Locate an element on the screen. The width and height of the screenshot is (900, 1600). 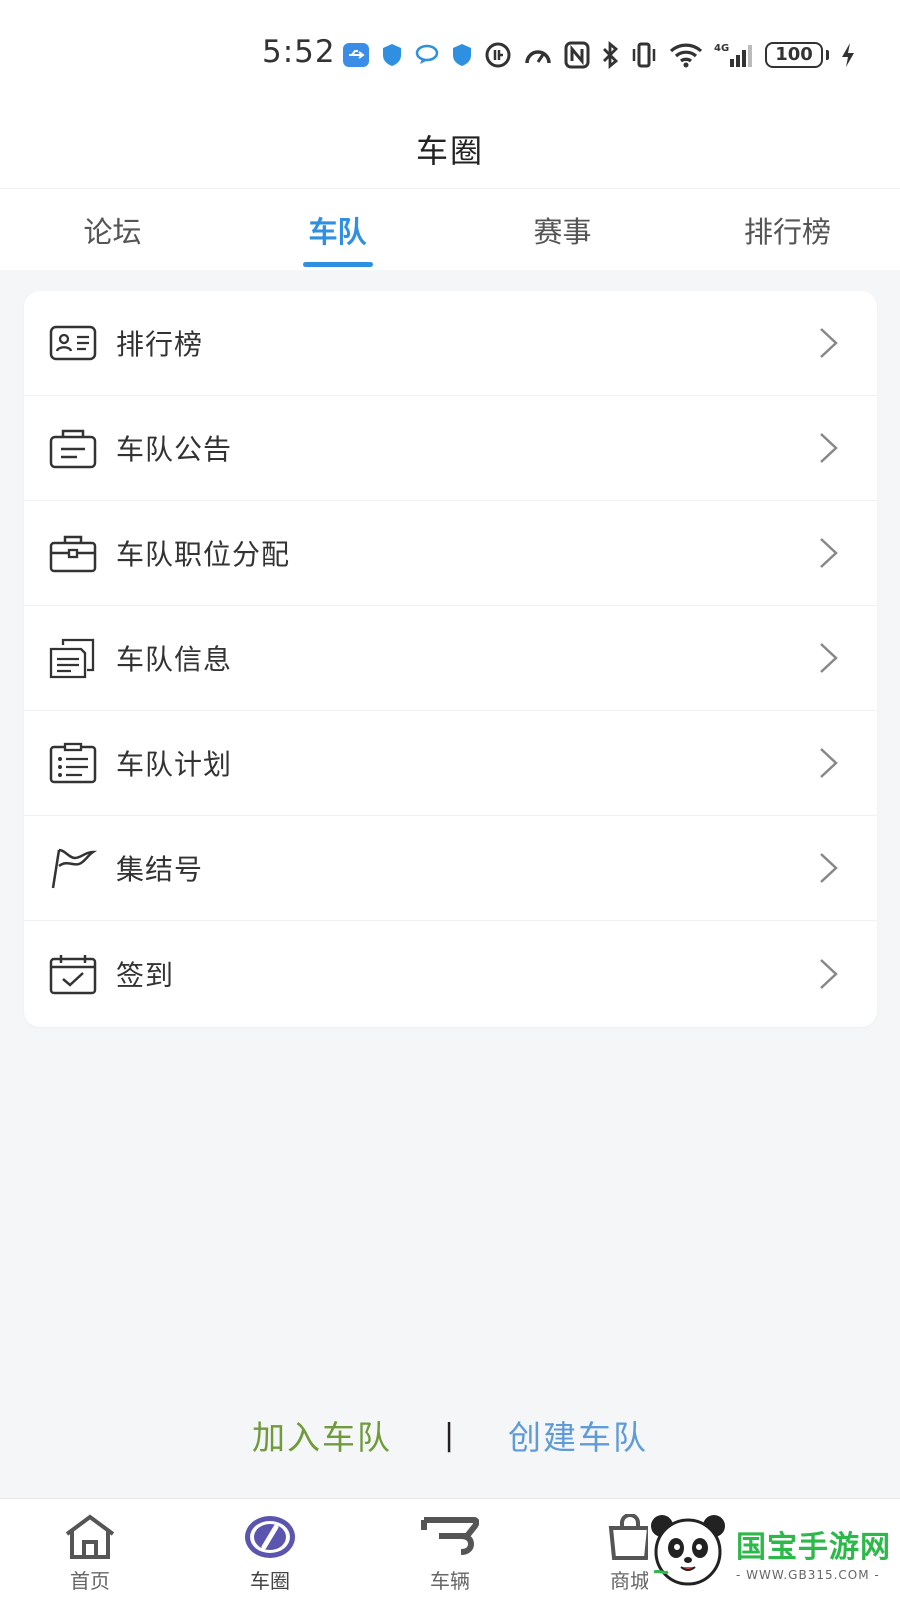
nav-label: 车辆 is located at coordinates (450, 1581).